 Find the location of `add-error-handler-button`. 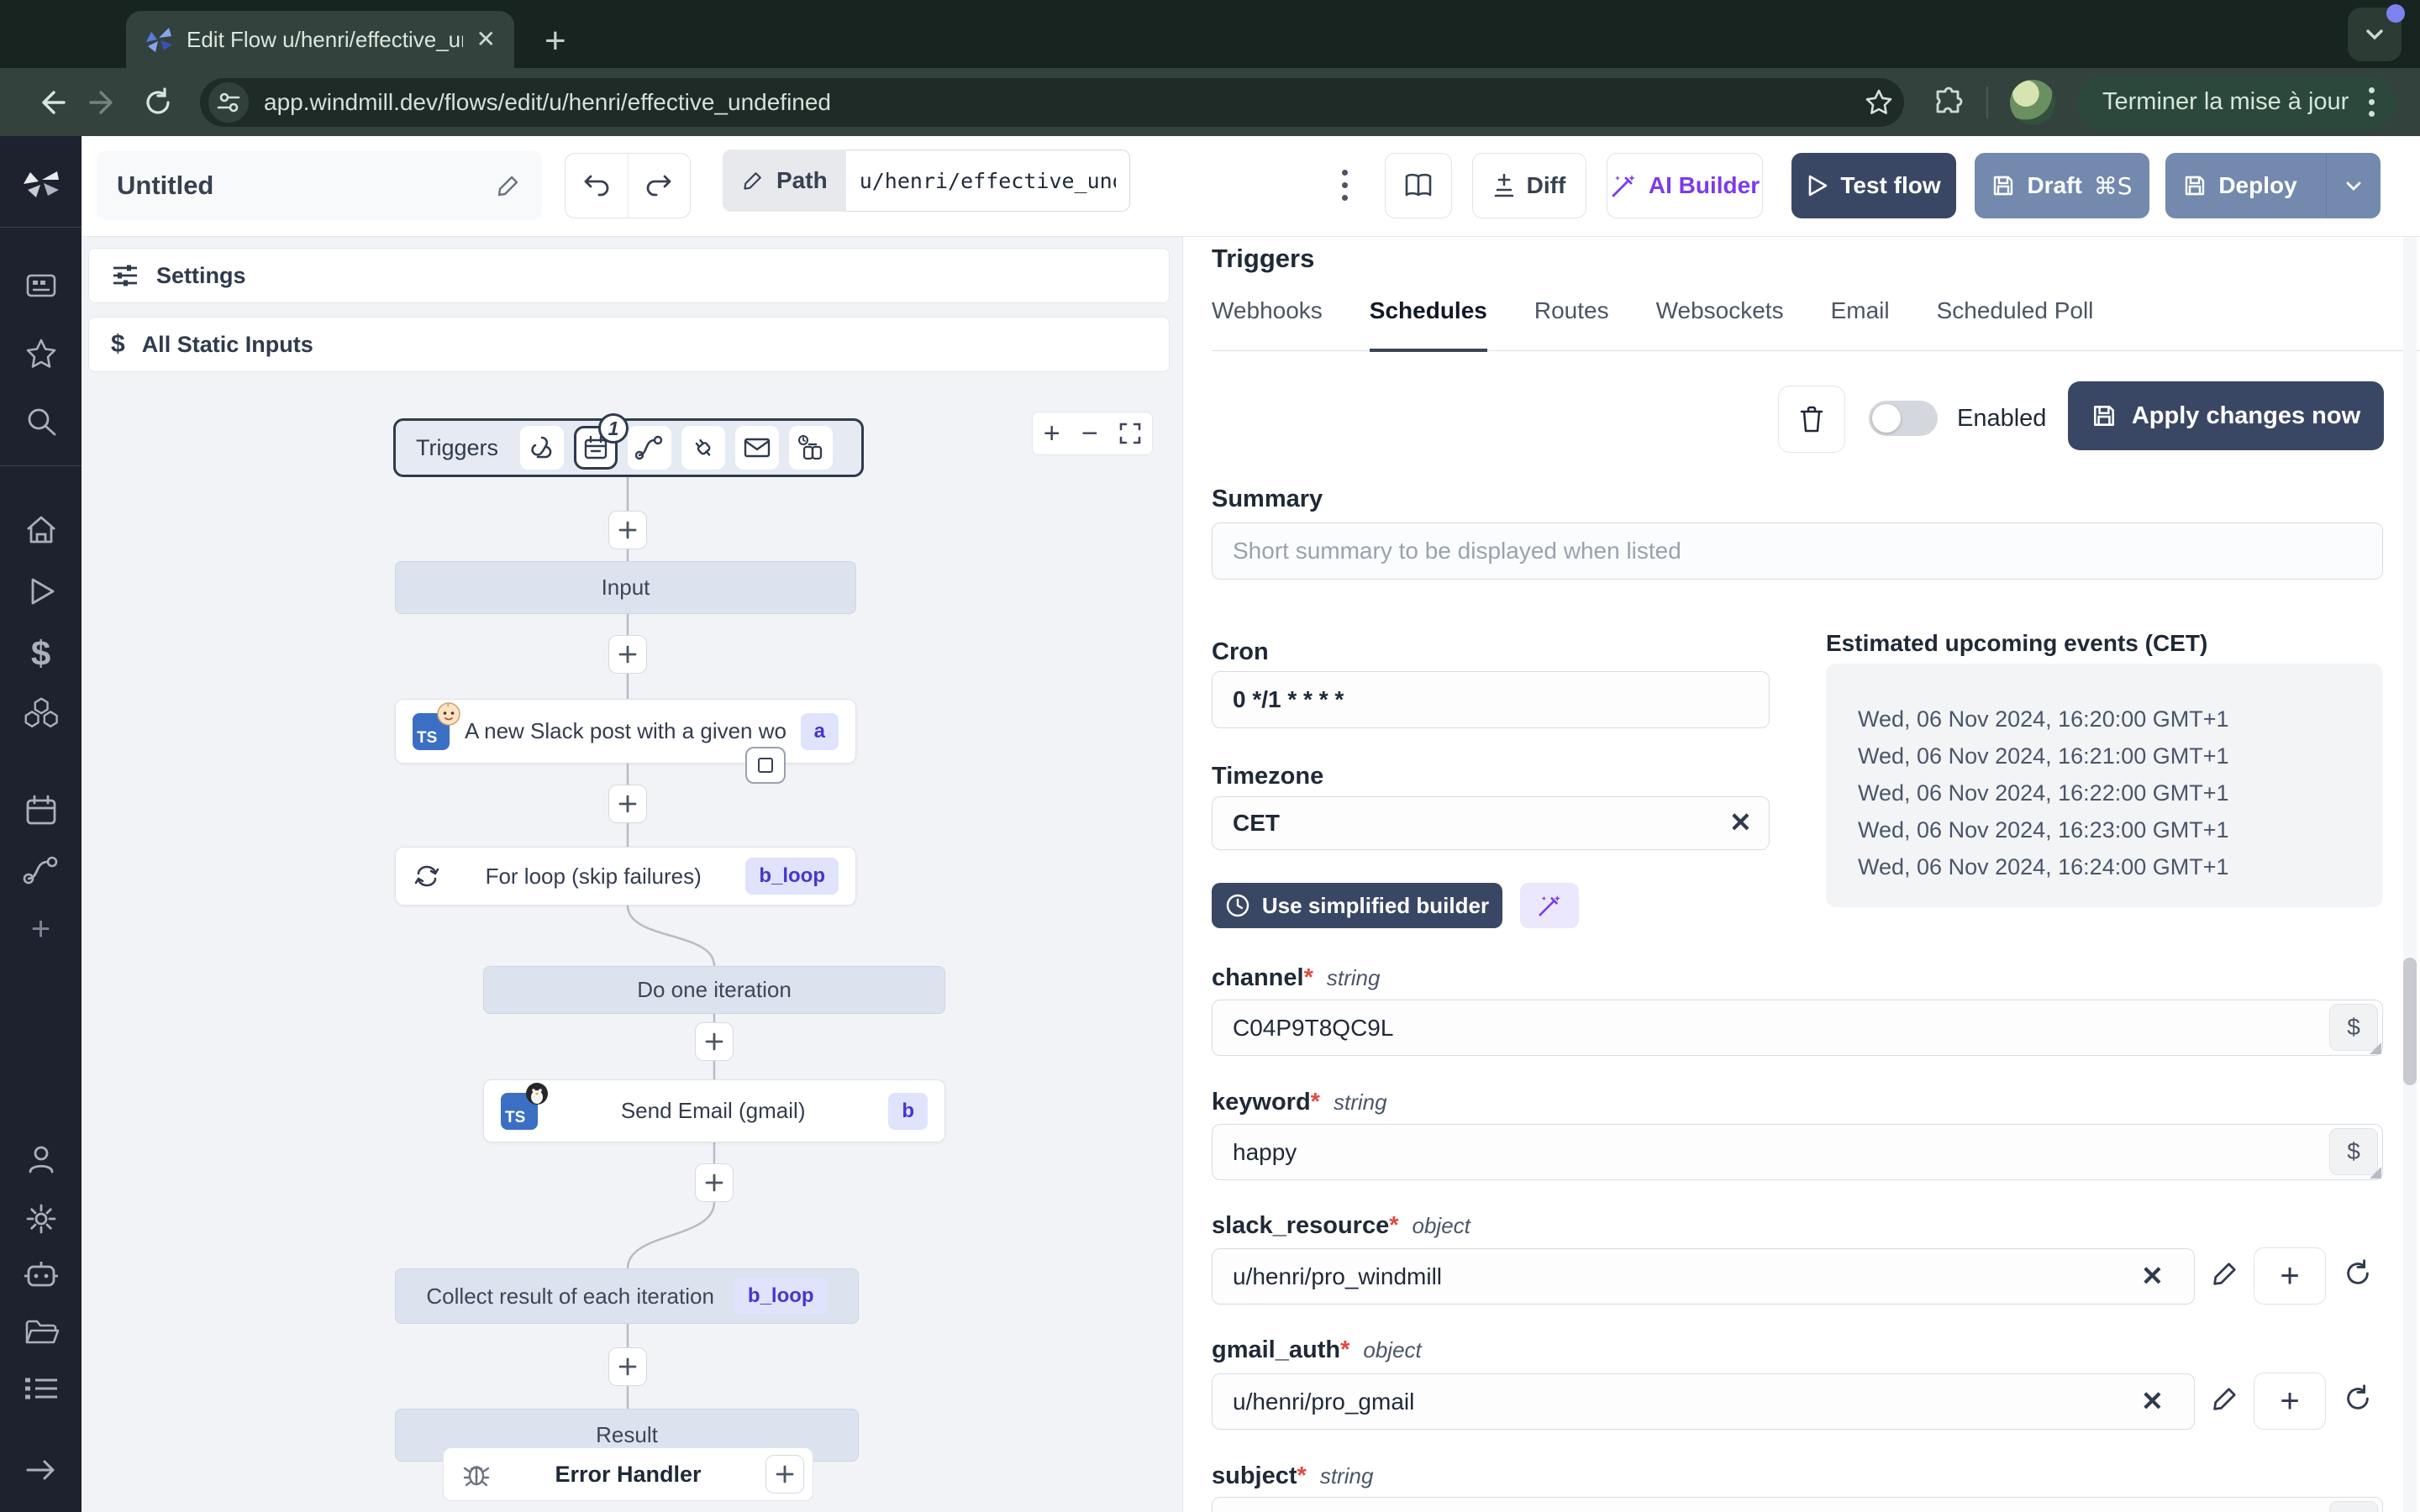

add-error-handler-button is located at coordinates (784, 1474).